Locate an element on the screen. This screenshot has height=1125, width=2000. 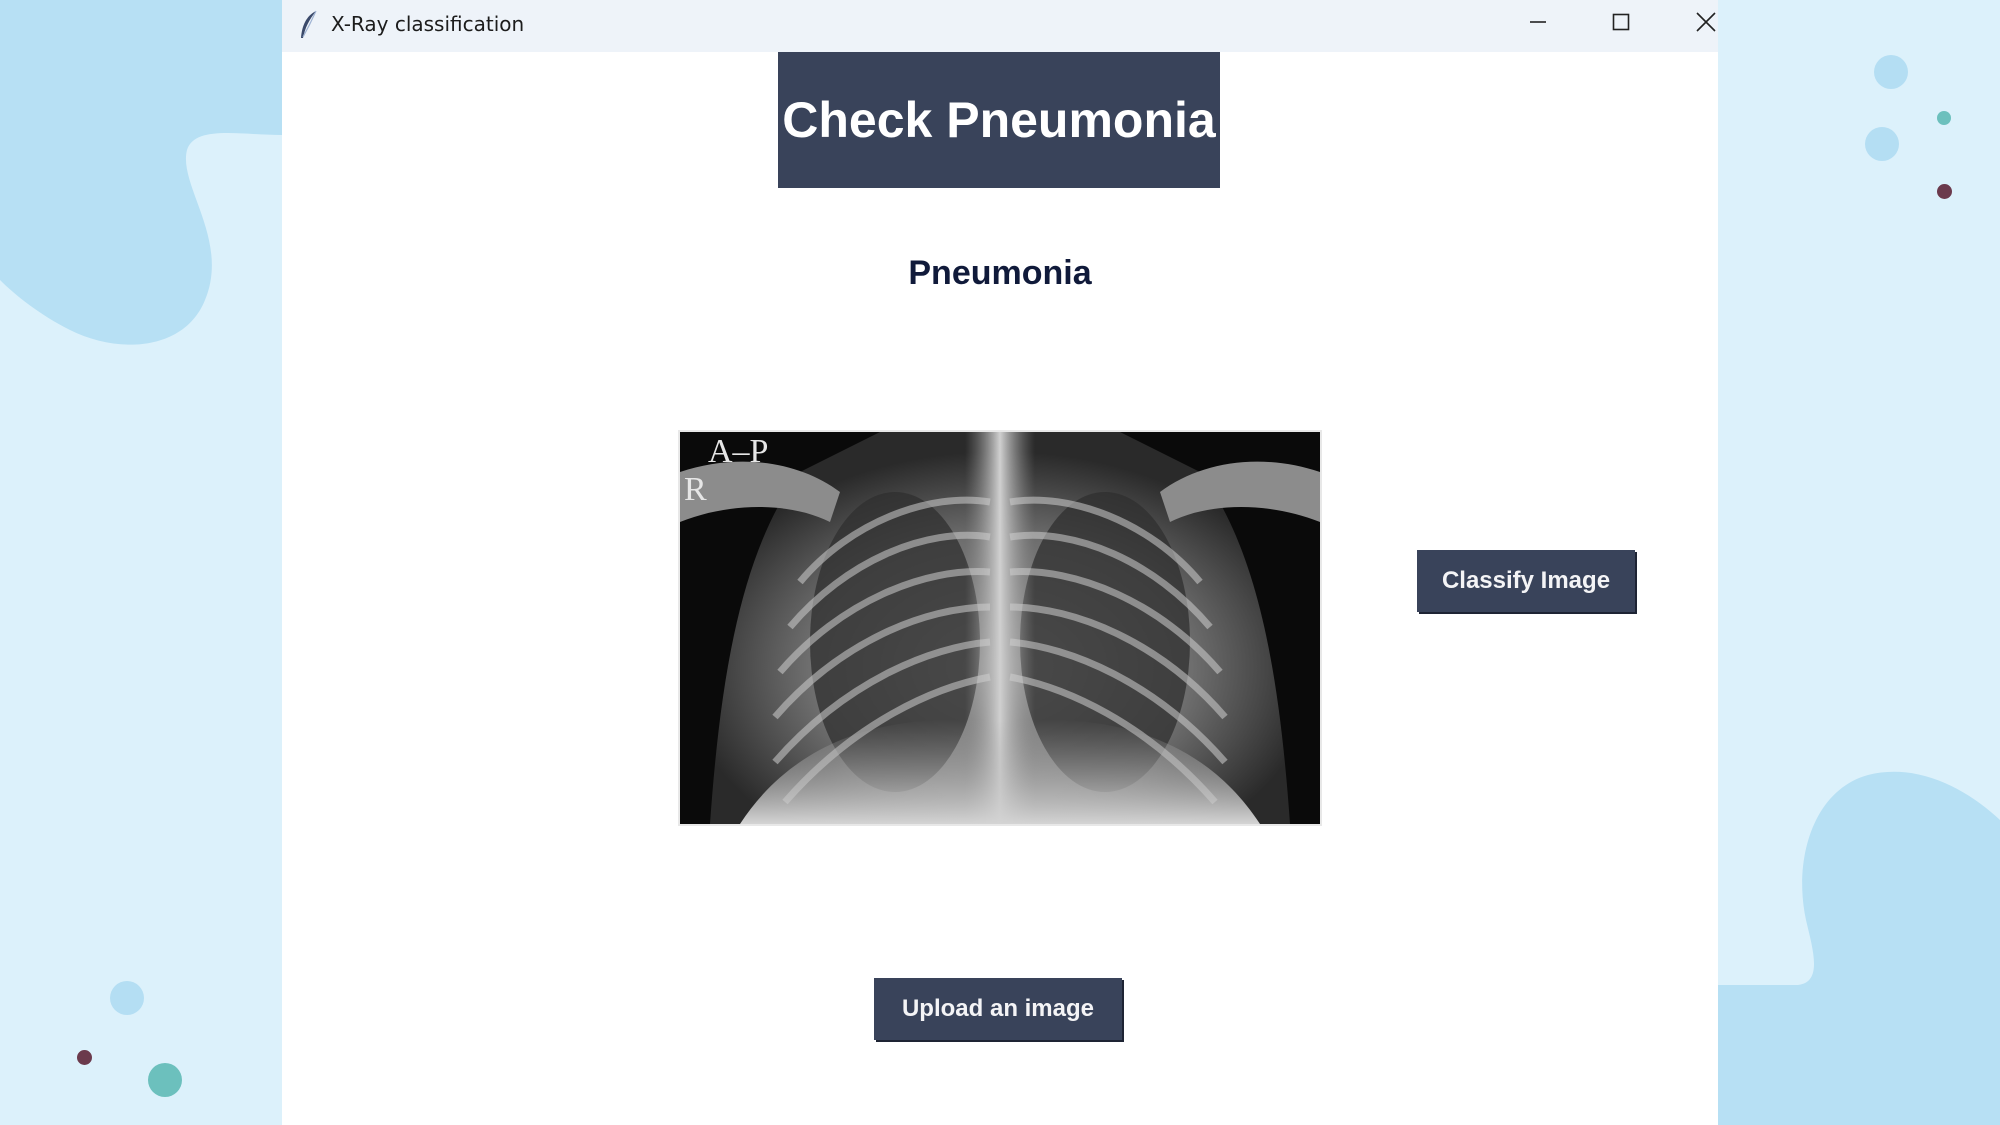
page-title: Check Pneumonia is located at coordinates (999, 120).